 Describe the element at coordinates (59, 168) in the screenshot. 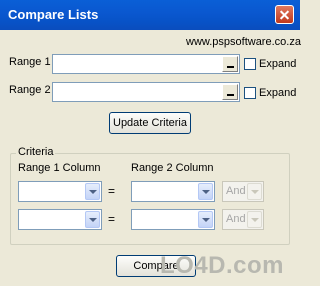

I see `range1-column-header: Range 1 Column` at that location.